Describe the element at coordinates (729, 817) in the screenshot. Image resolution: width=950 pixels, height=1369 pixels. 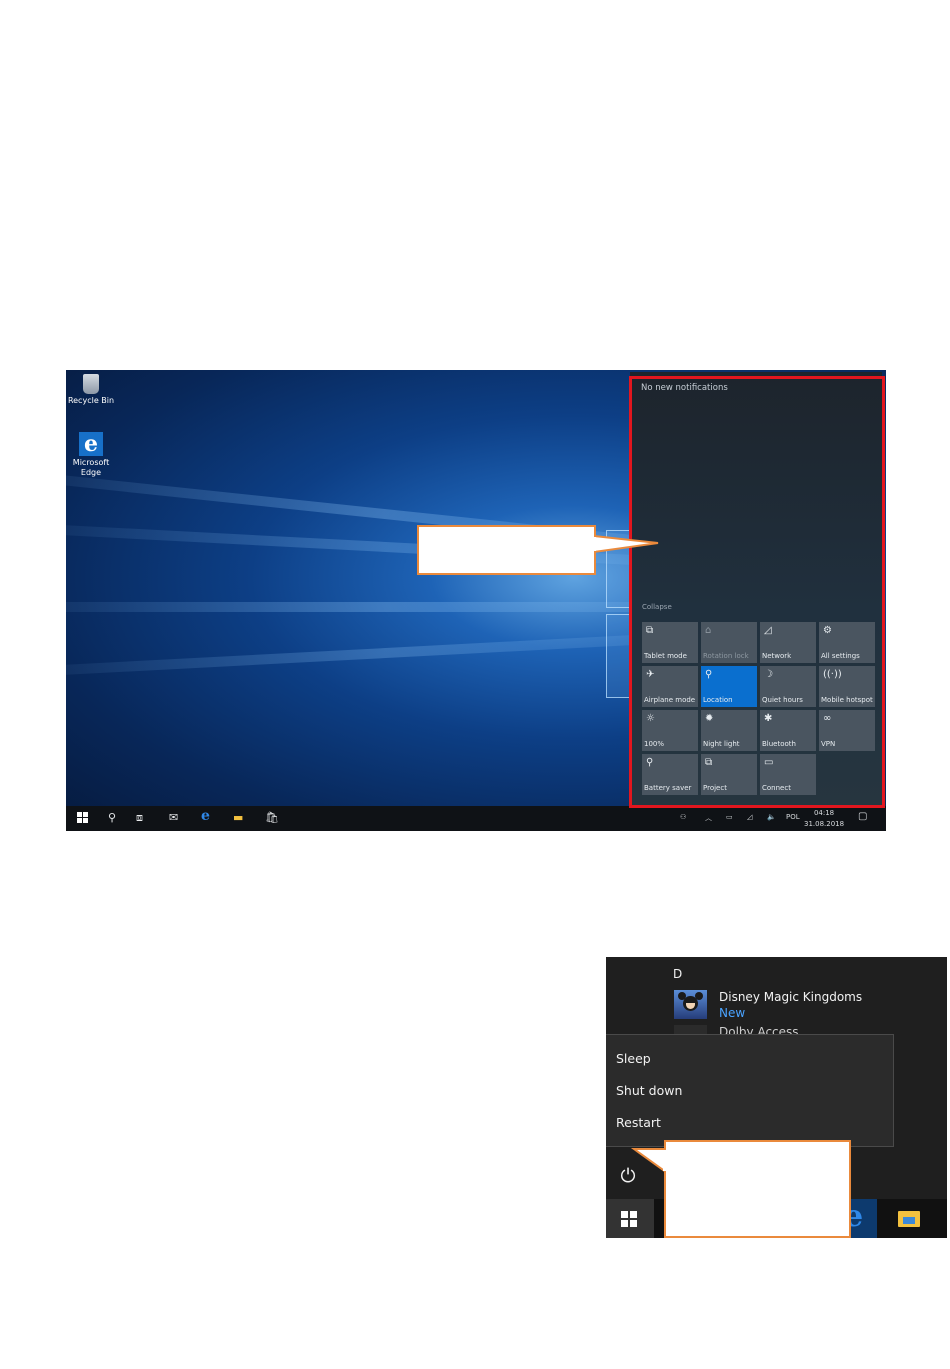
I see `battery-icon: ▭` at that location.